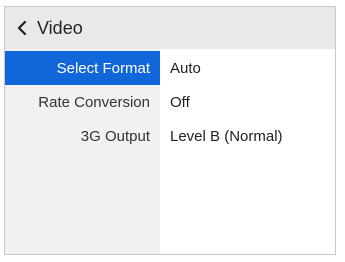  What do you see at coordinates (82, 68) in the screenshot?
I see `setting-label-select-format: Select Format` at bounding box center [82, 68].